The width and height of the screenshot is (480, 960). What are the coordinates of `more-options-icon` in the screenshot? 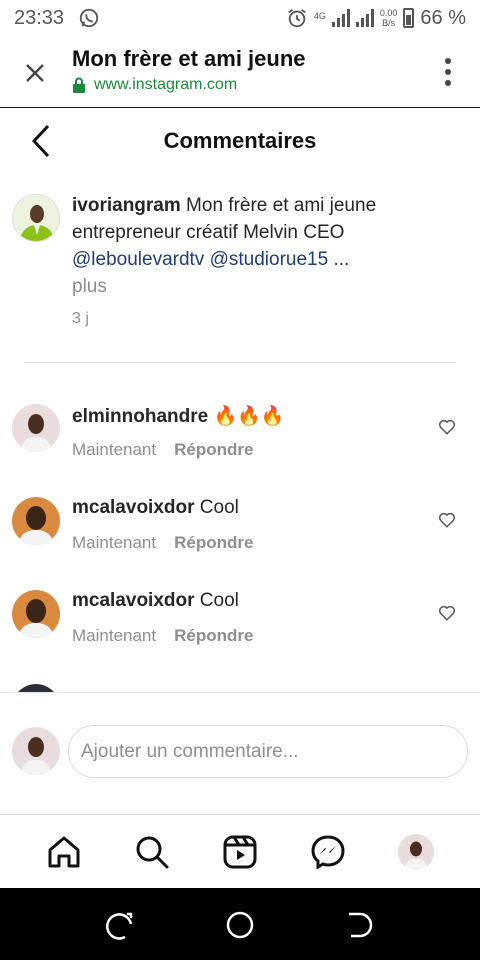 It's located at (448, 72).